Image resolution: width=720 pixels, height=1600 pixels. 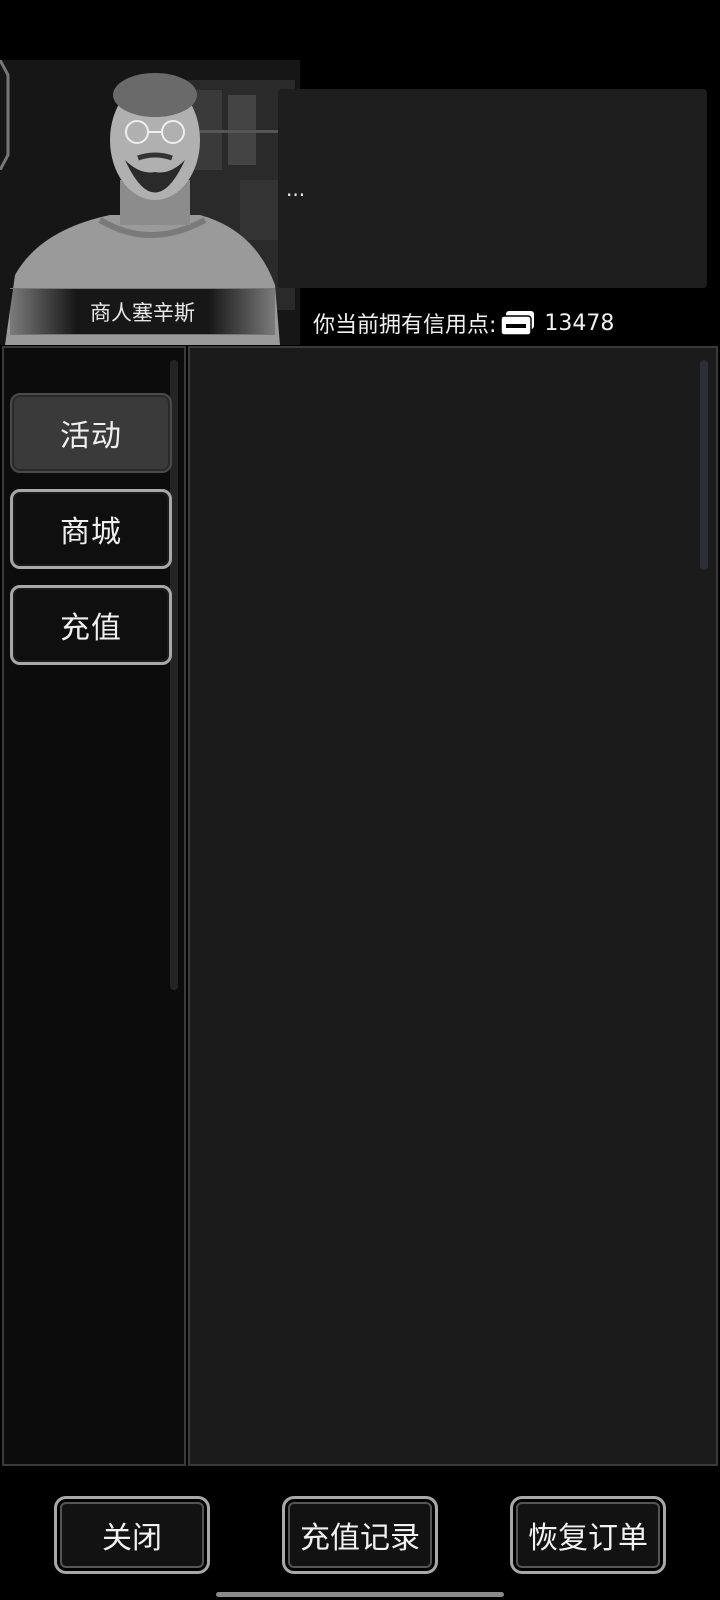 What do you see at coordinates (6, 115) in the screenshot?
I see `back-tab-edge` at bounding box center [6, 115].